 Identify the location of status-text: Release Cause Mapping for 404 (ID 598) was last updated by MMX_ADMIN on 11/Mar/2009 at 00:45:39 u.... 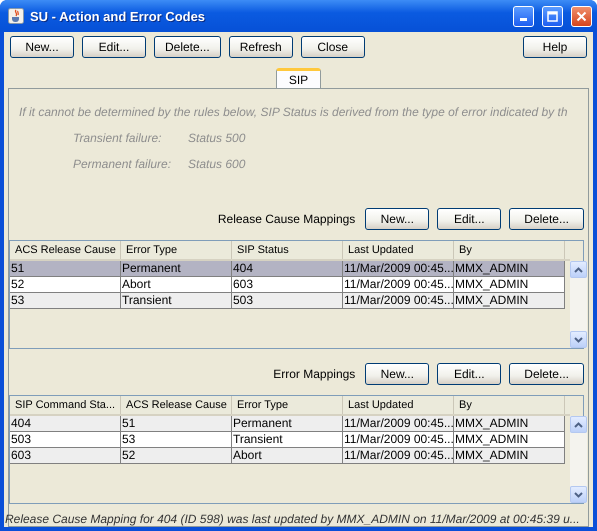
(293, 519).